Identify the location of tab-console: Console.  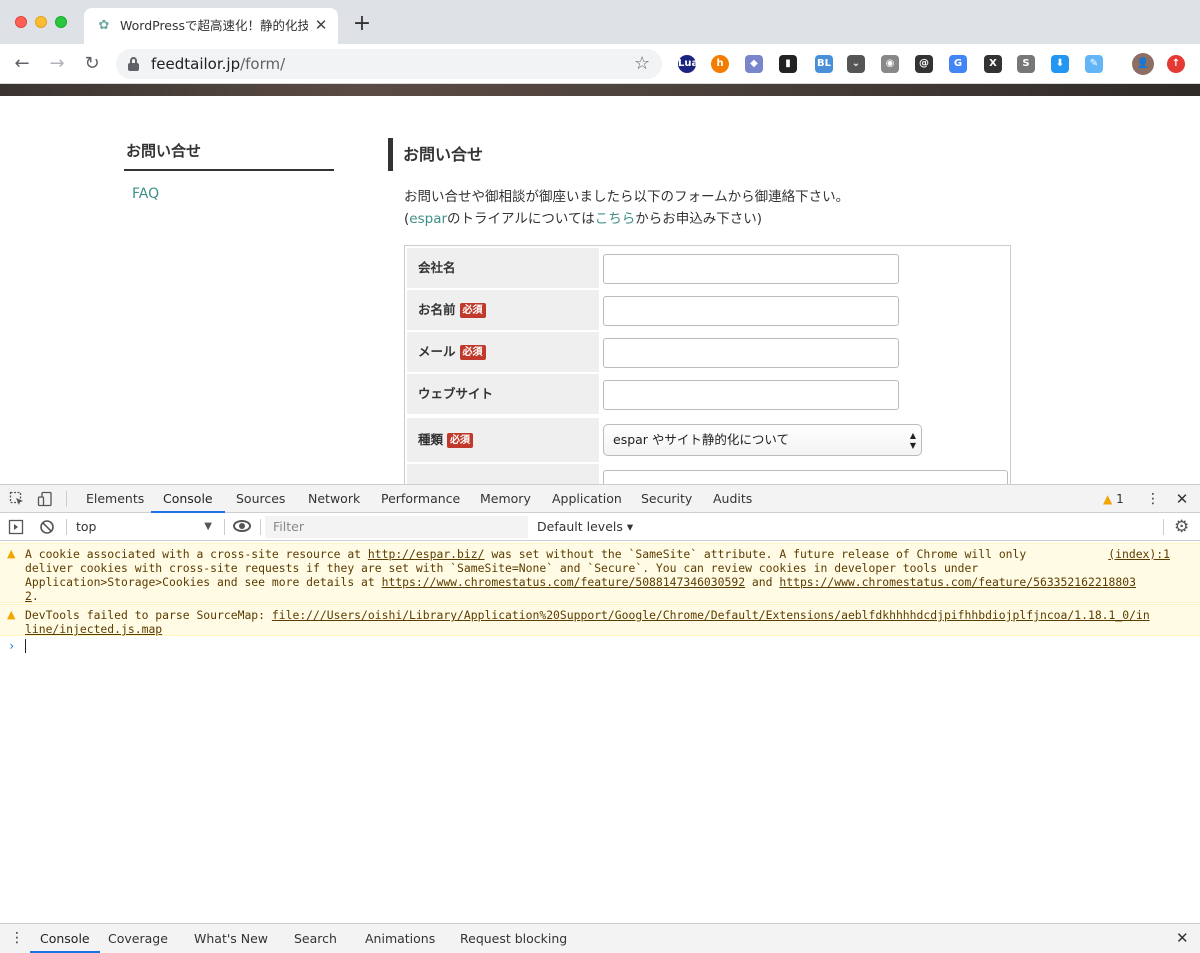
(188, 499).